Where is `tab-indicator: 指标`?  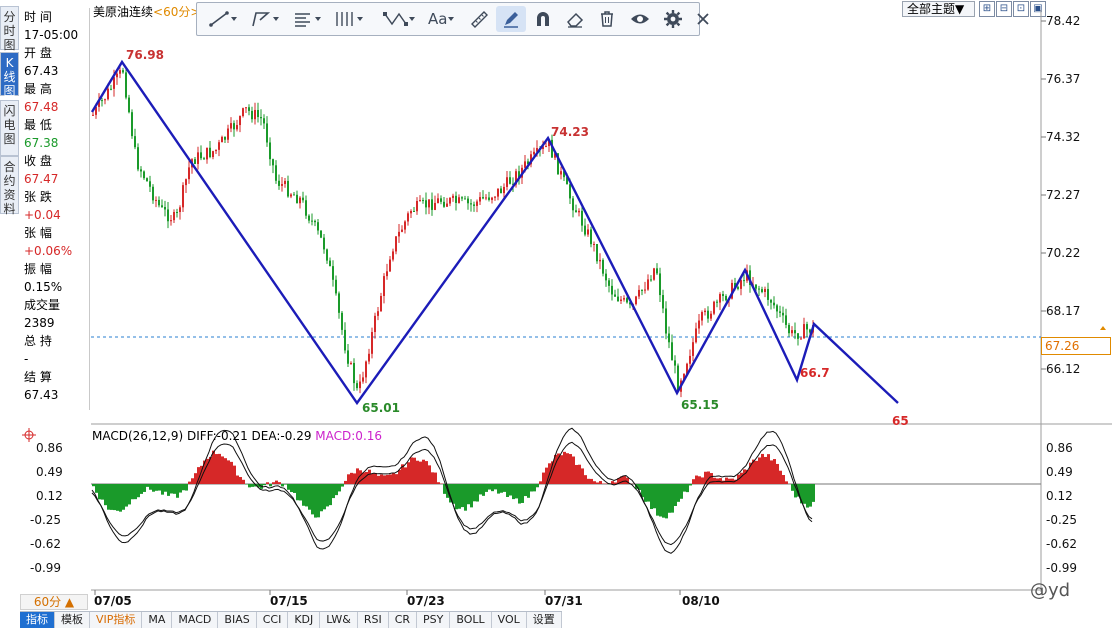 tab-indicator: 指标 is located at coordinates (37, 620).